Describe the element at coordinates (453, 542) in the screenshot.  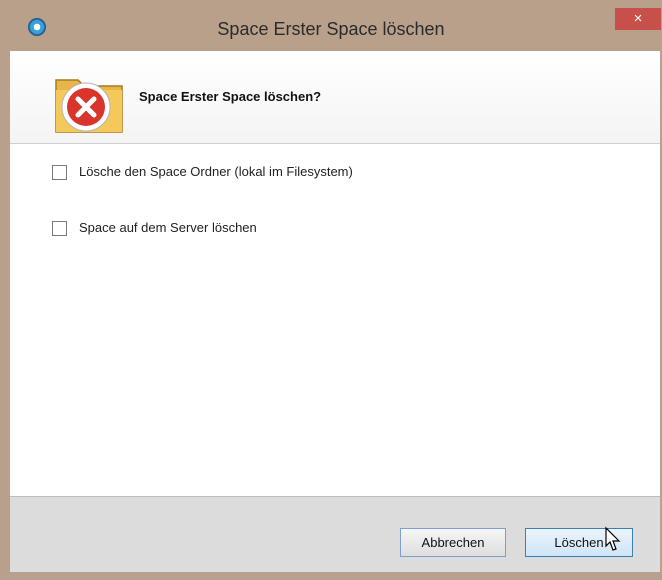
I see `cancel-button: Abbrechen` at that location.